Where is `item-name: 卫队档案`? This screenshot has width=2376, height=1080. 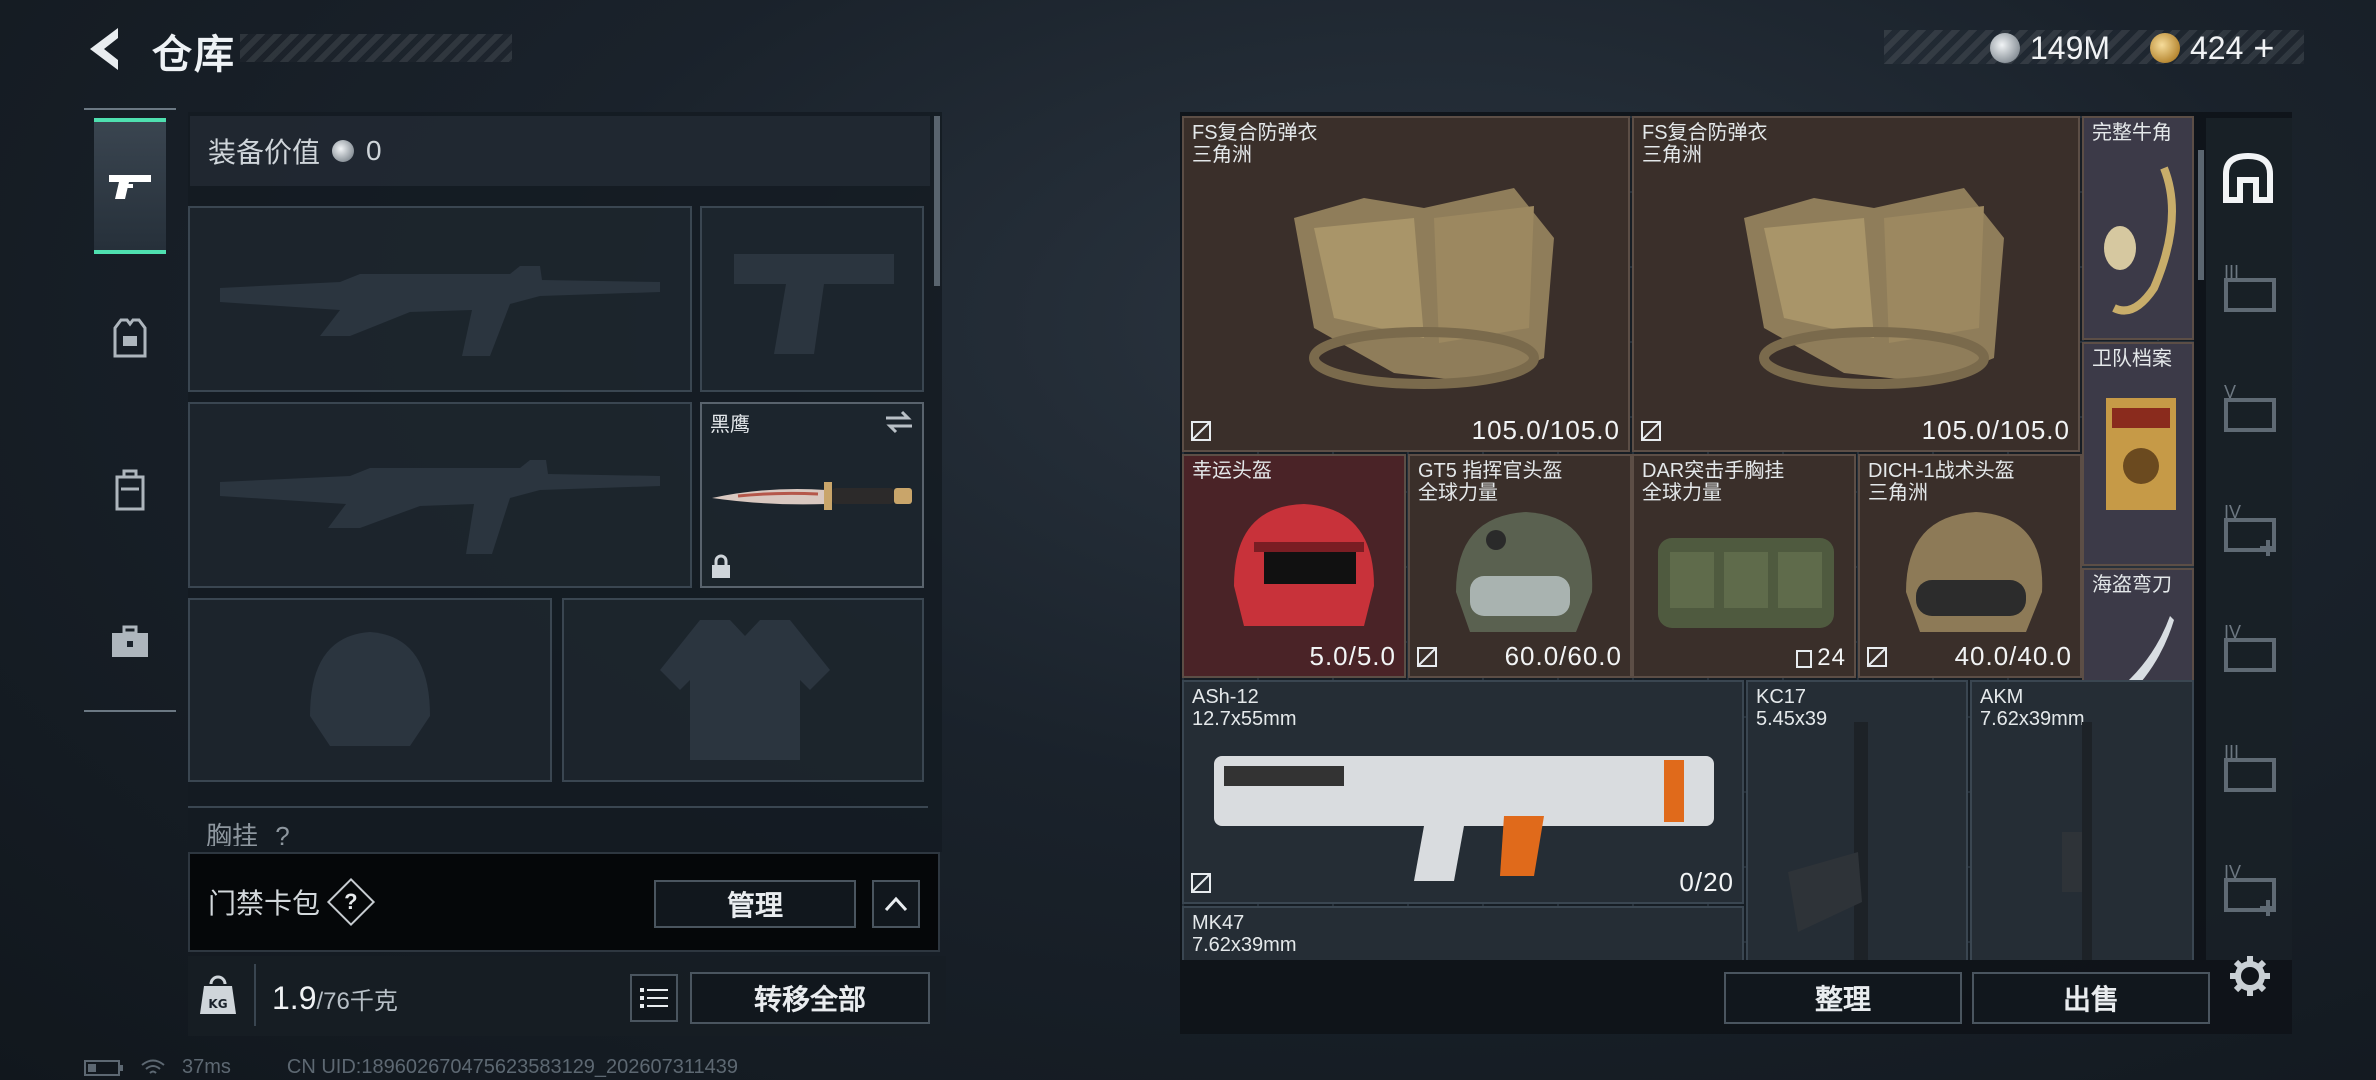
item-name: 卫队档案 is located at coordinates (2132, 359).